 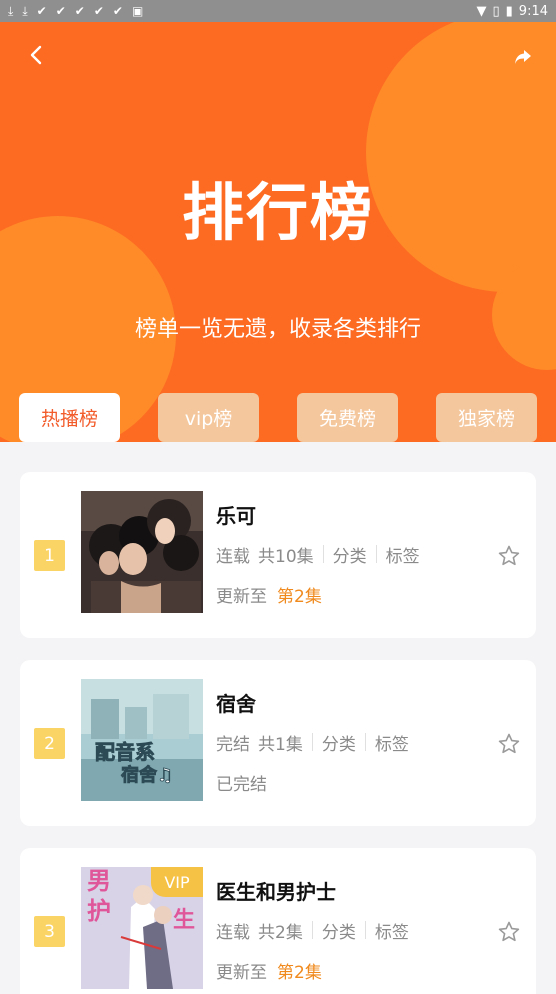 I want to click on tab-hot: 热播榜, so click(x=69, y=417).